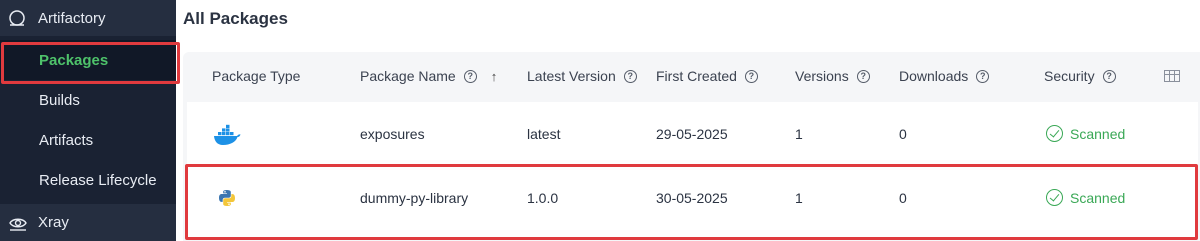 This screenshot has width=1200, height=241. I want to click on sidebar-item-artifacts: Artifacts, so click(88, 140).